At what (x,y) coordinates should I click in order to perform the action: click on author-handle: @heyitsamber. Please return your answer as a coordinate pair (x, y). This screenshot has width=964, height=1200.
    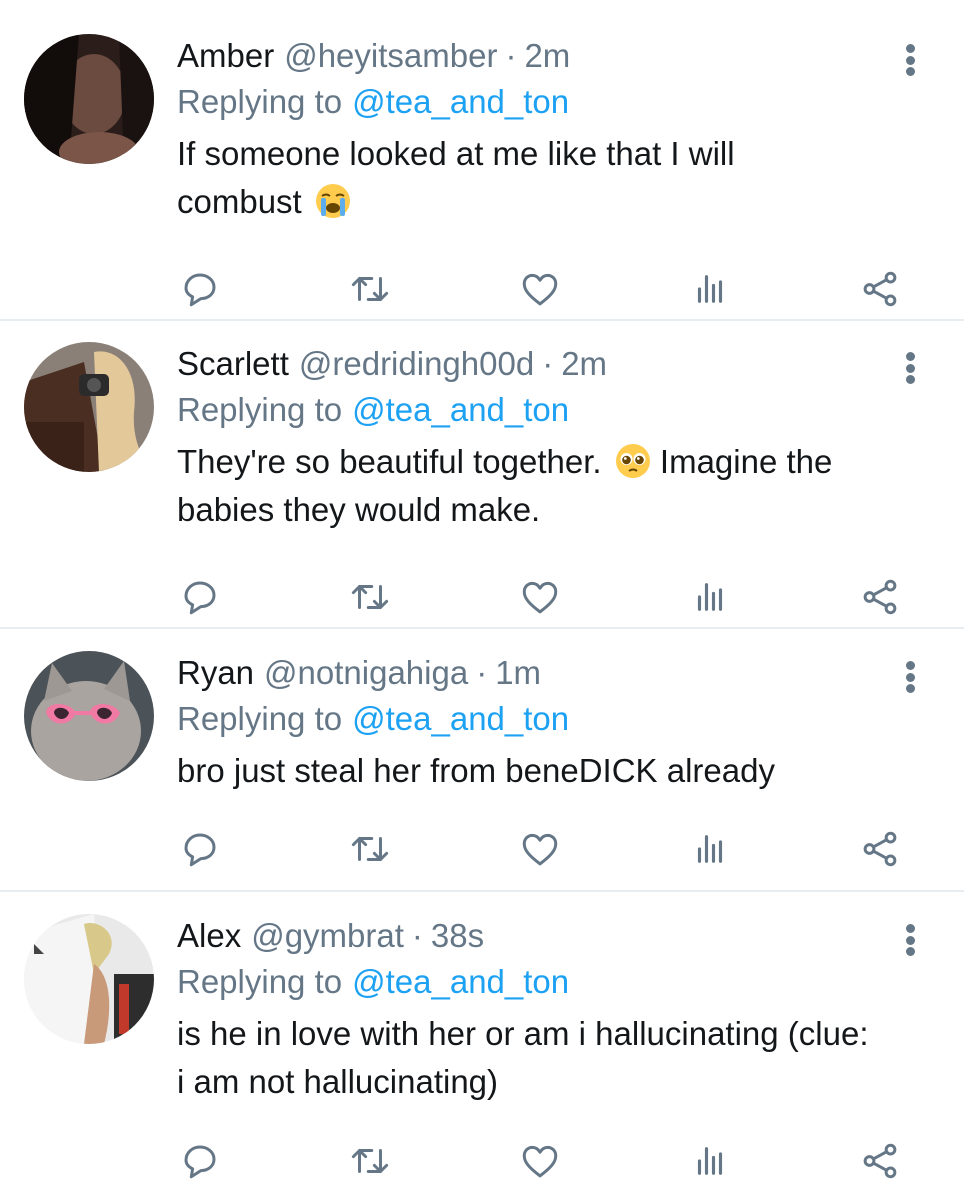
    Looking at the image, I should click on (390, 56).